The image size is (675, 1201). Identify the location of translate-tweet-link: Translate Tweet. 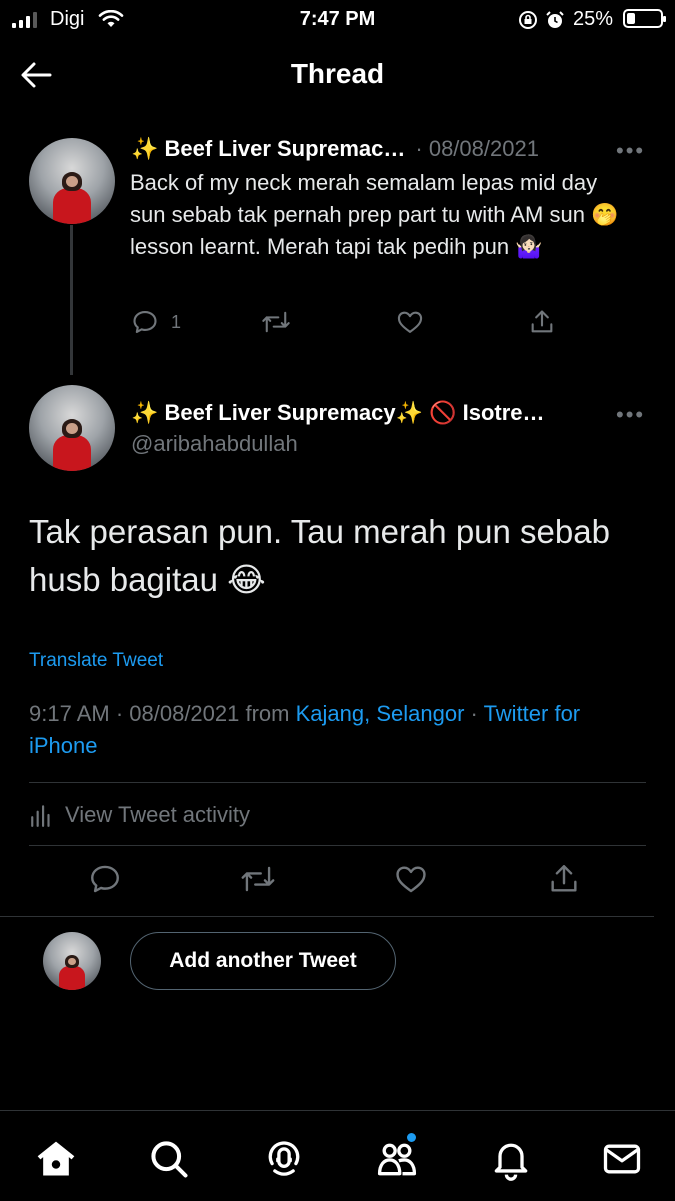
(96, 661).